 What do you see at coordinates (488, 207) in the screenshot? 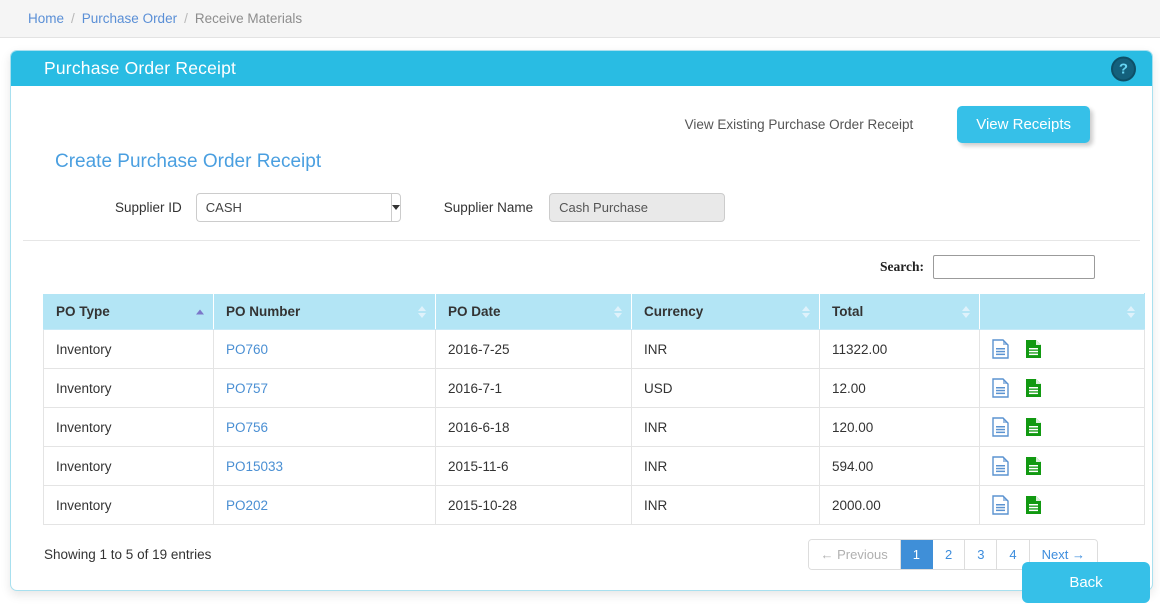
I see `supplier-name-label: Supplier Name` at bounding box center [488, 207].